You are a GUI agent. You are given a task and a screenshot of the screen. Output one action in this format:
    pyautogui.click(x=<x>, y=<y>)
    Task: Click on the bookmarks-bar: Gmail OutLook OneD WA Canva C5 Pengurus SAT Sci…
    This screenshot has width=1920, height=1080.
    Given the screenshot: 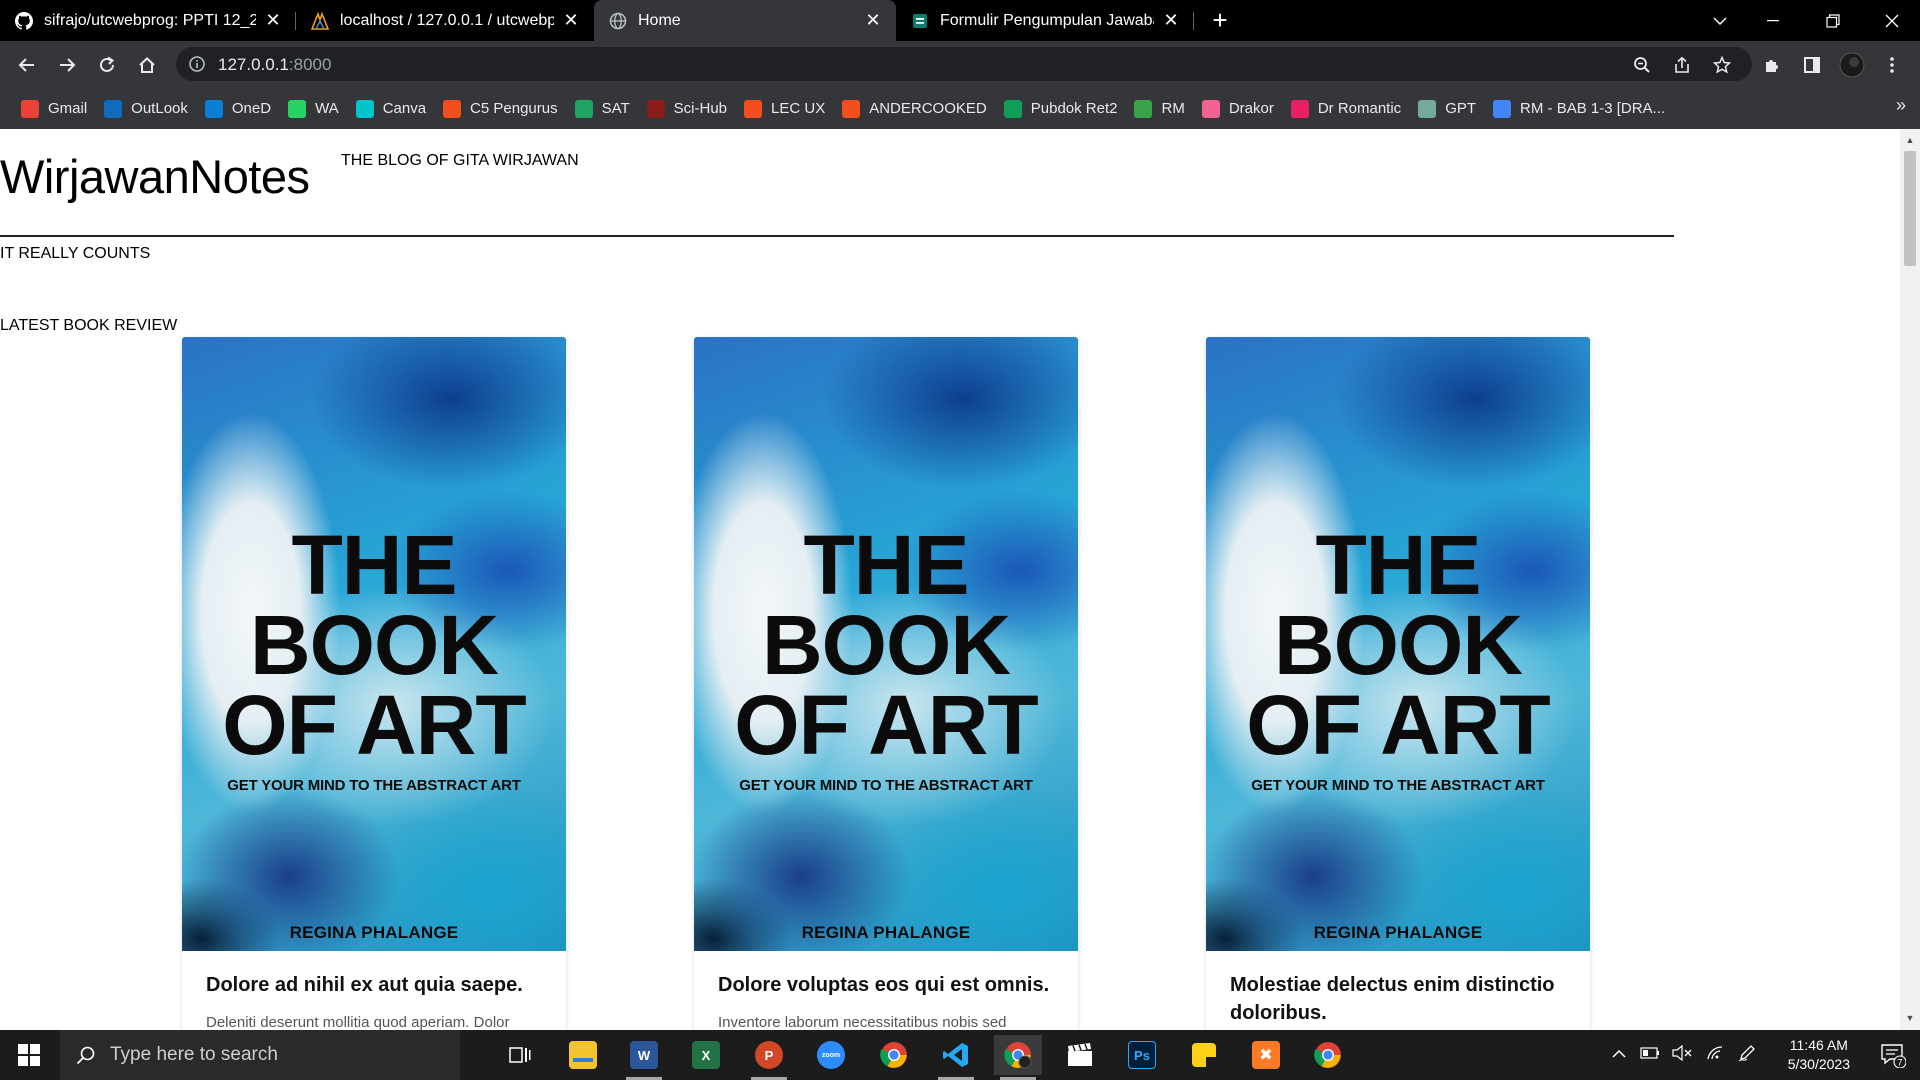 What is the action you would take?
    pyautogui.click(x=960, y=108)
    